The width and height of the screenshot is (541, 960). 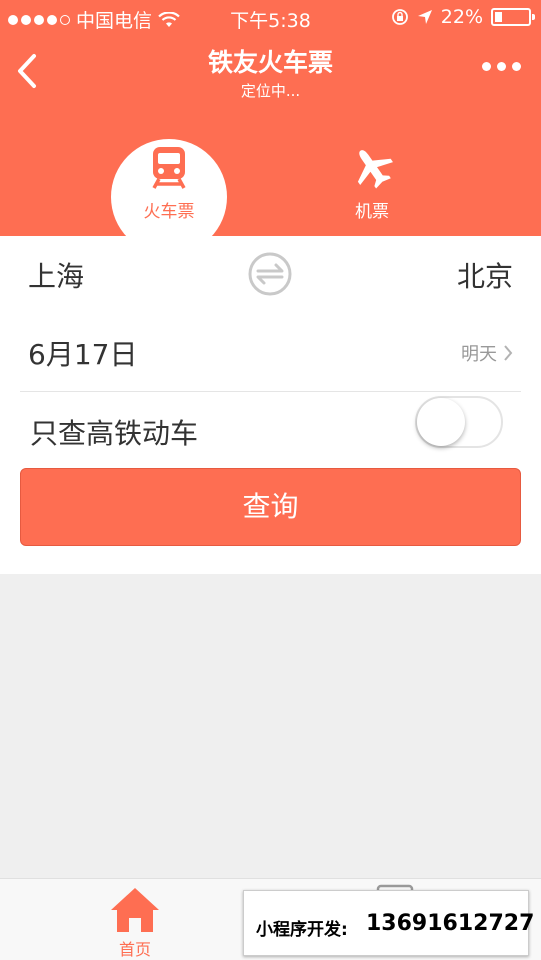 I want to click on departure-date: 6月17日, so click(x=82, y=353).